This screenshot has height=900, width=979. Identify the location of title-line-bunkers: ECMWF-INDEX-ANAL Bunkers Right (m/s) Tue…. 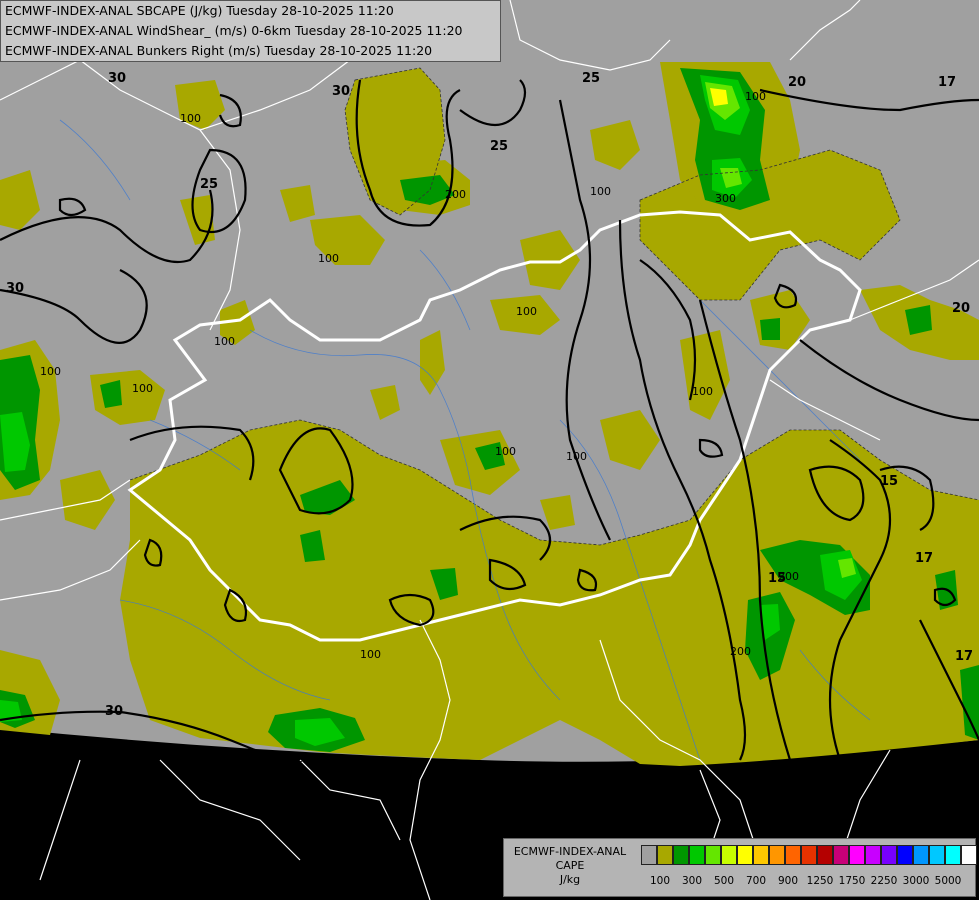
(219, 50).